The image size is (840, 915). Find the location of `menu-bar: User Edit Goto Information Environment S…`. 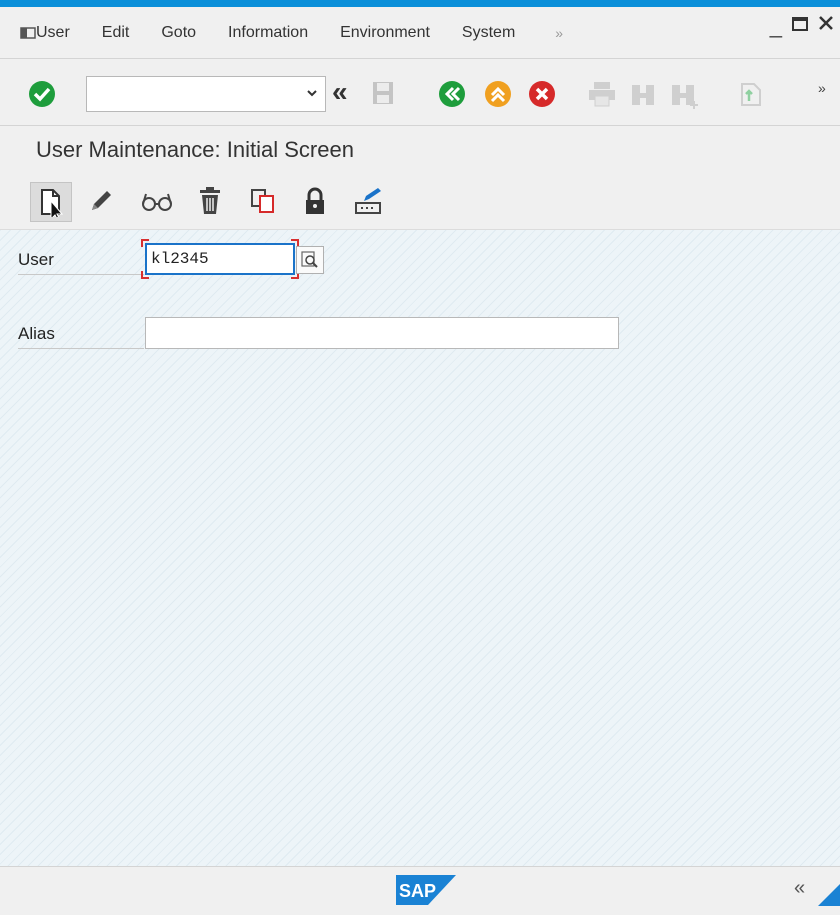

menu-bar: User Edit Goto Information Environment S… is located at coordinates (420, 33).